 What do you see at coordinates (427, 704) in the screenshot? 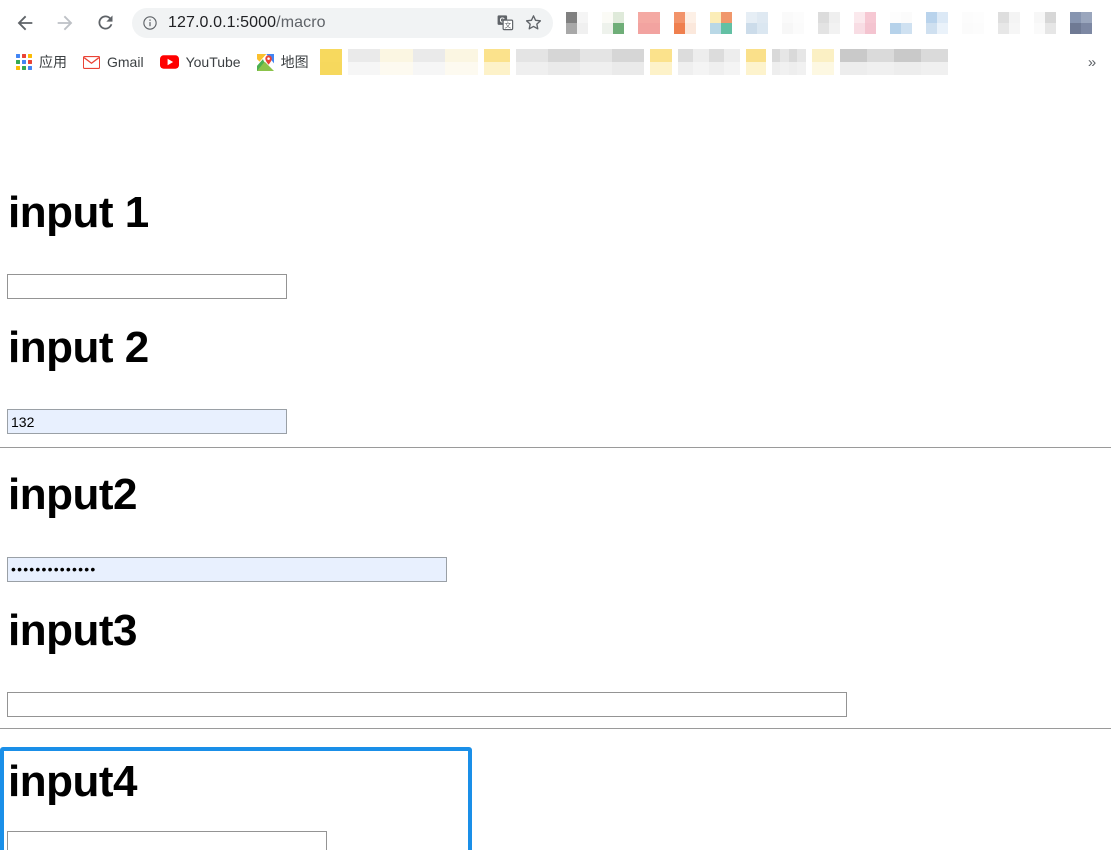
I see `input3-field` at bounding box center [427, 704].